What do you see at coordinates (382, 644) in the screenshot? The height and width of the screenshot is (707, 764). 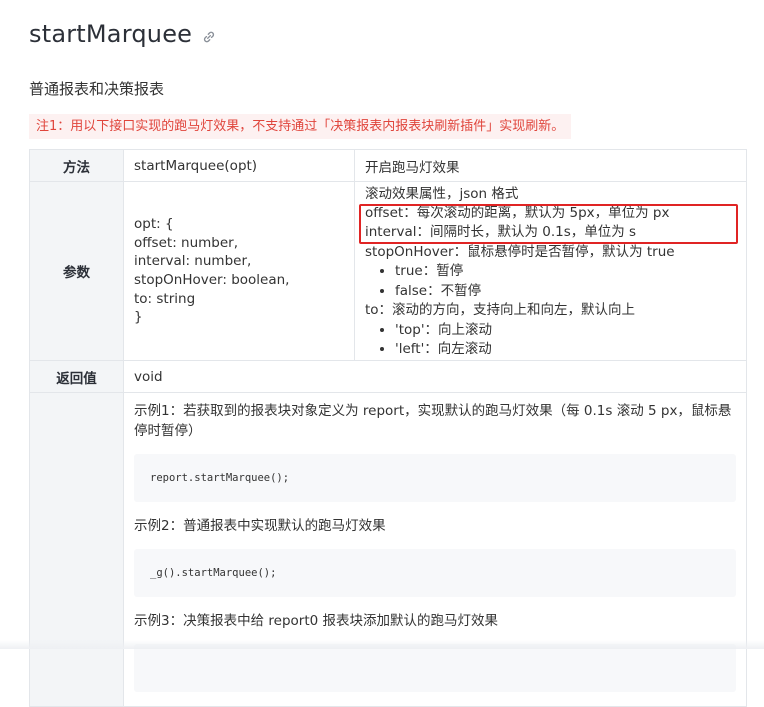 I see `bottom-scroll-shade` at bounding box center [382, 644].